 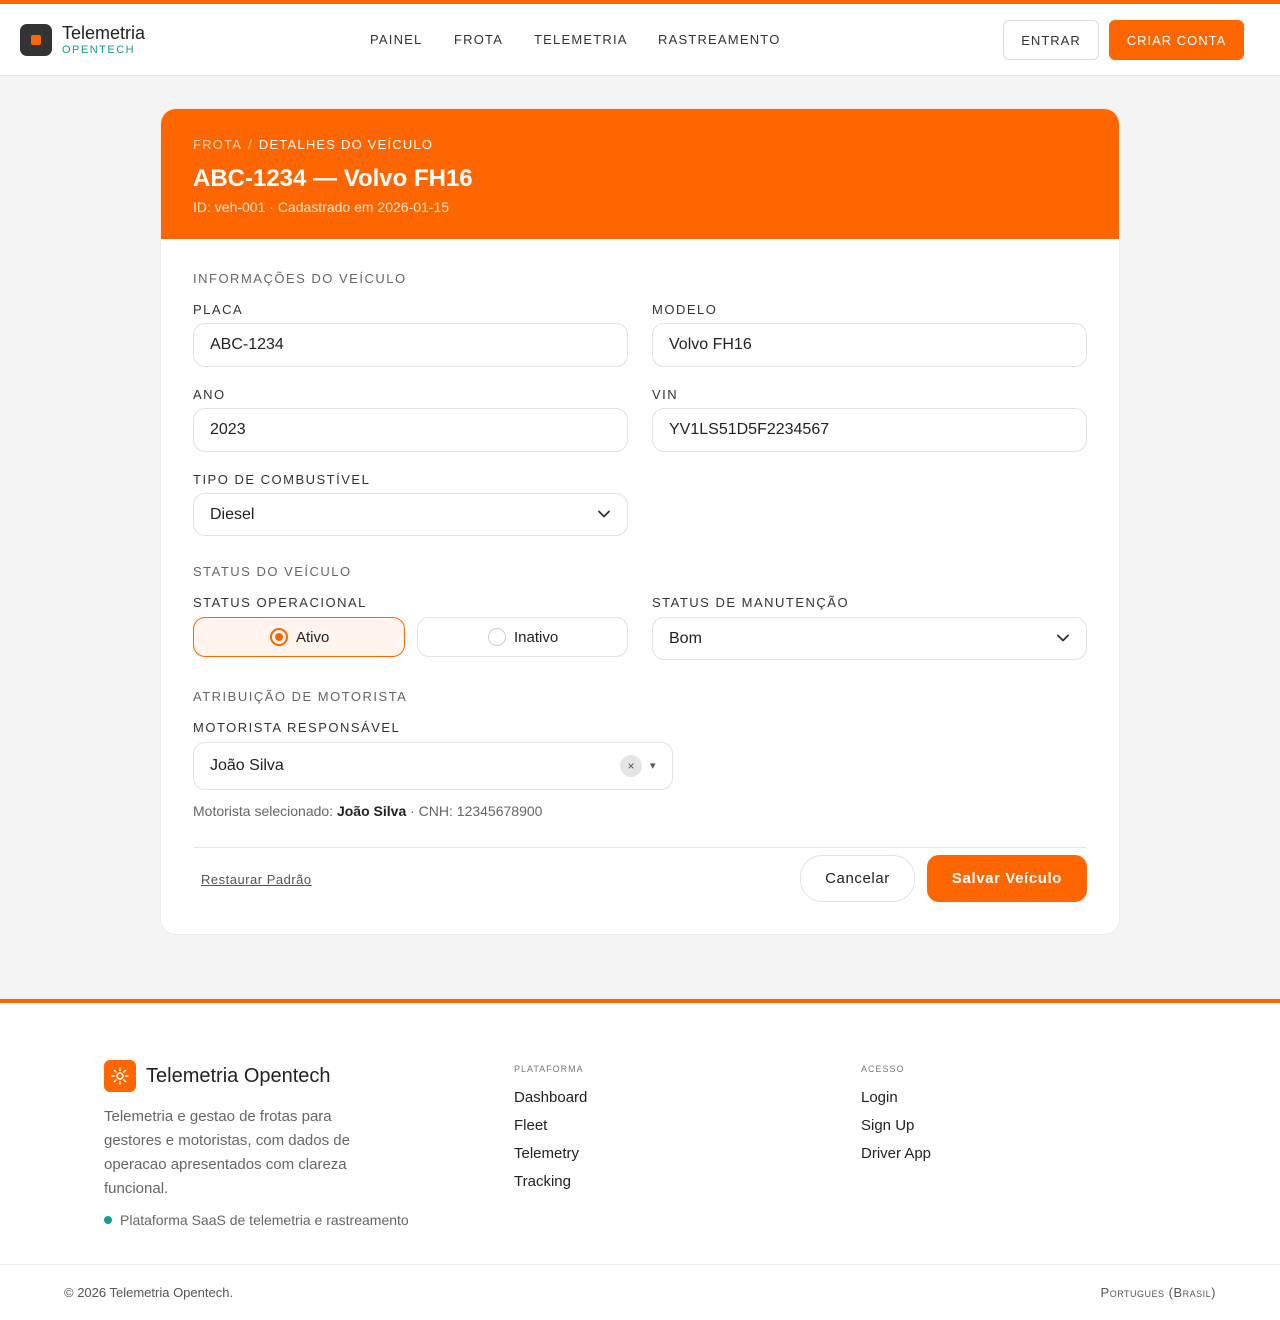 I want to click on sun-icon, so click(x=120, y=1076).